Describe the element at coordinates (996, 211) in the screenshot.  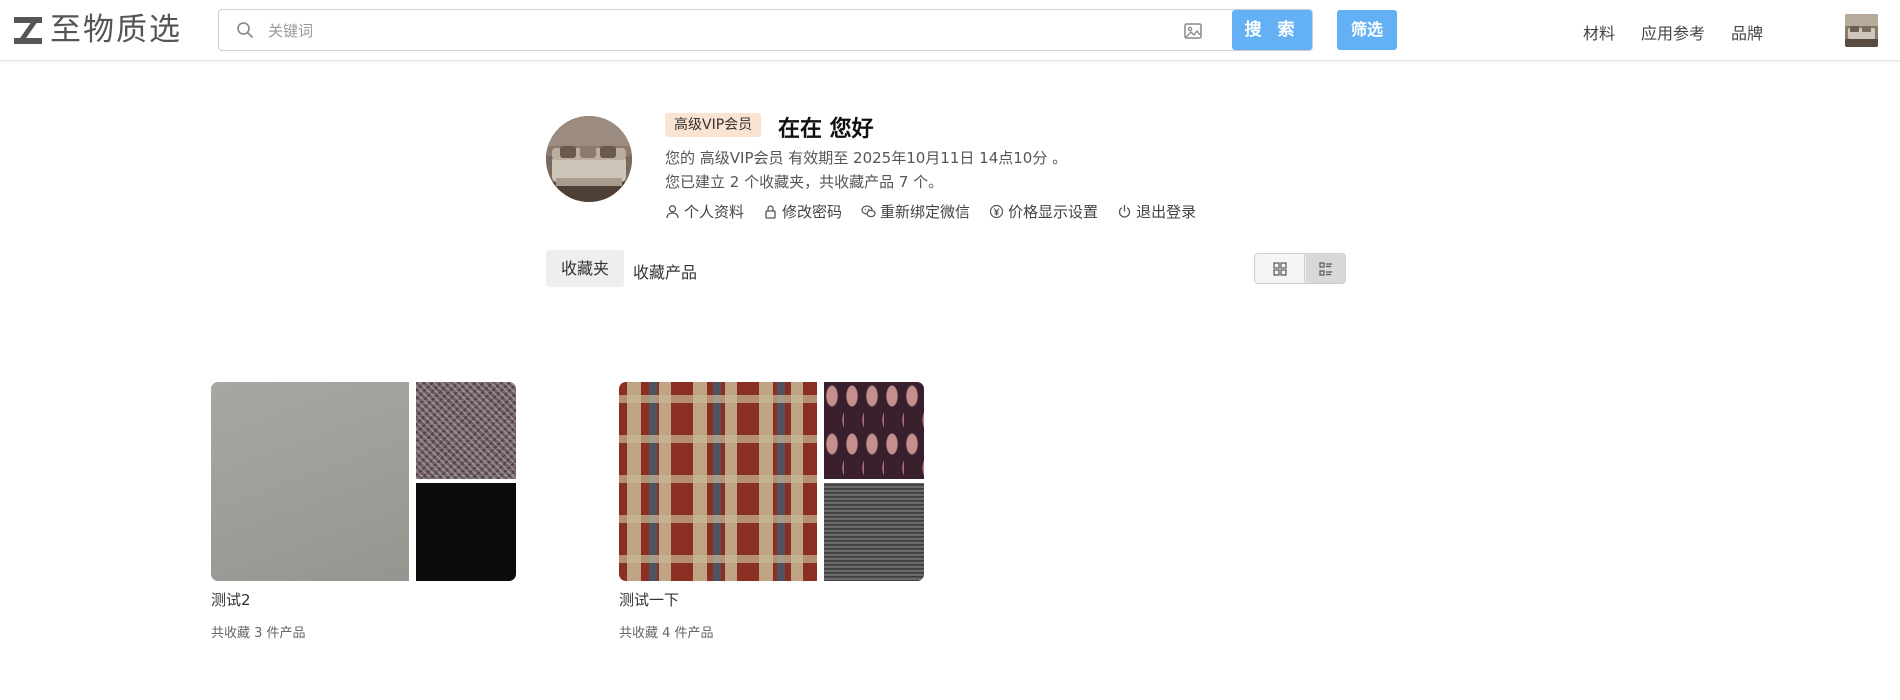
I see `yen-icon` at that location.